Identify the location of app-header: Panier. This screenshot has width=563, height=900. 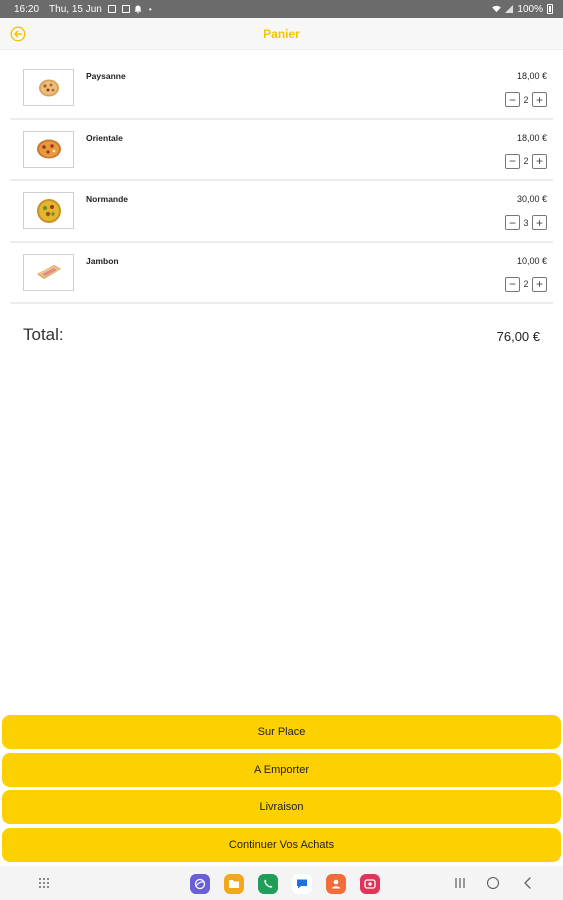
(281, 34).